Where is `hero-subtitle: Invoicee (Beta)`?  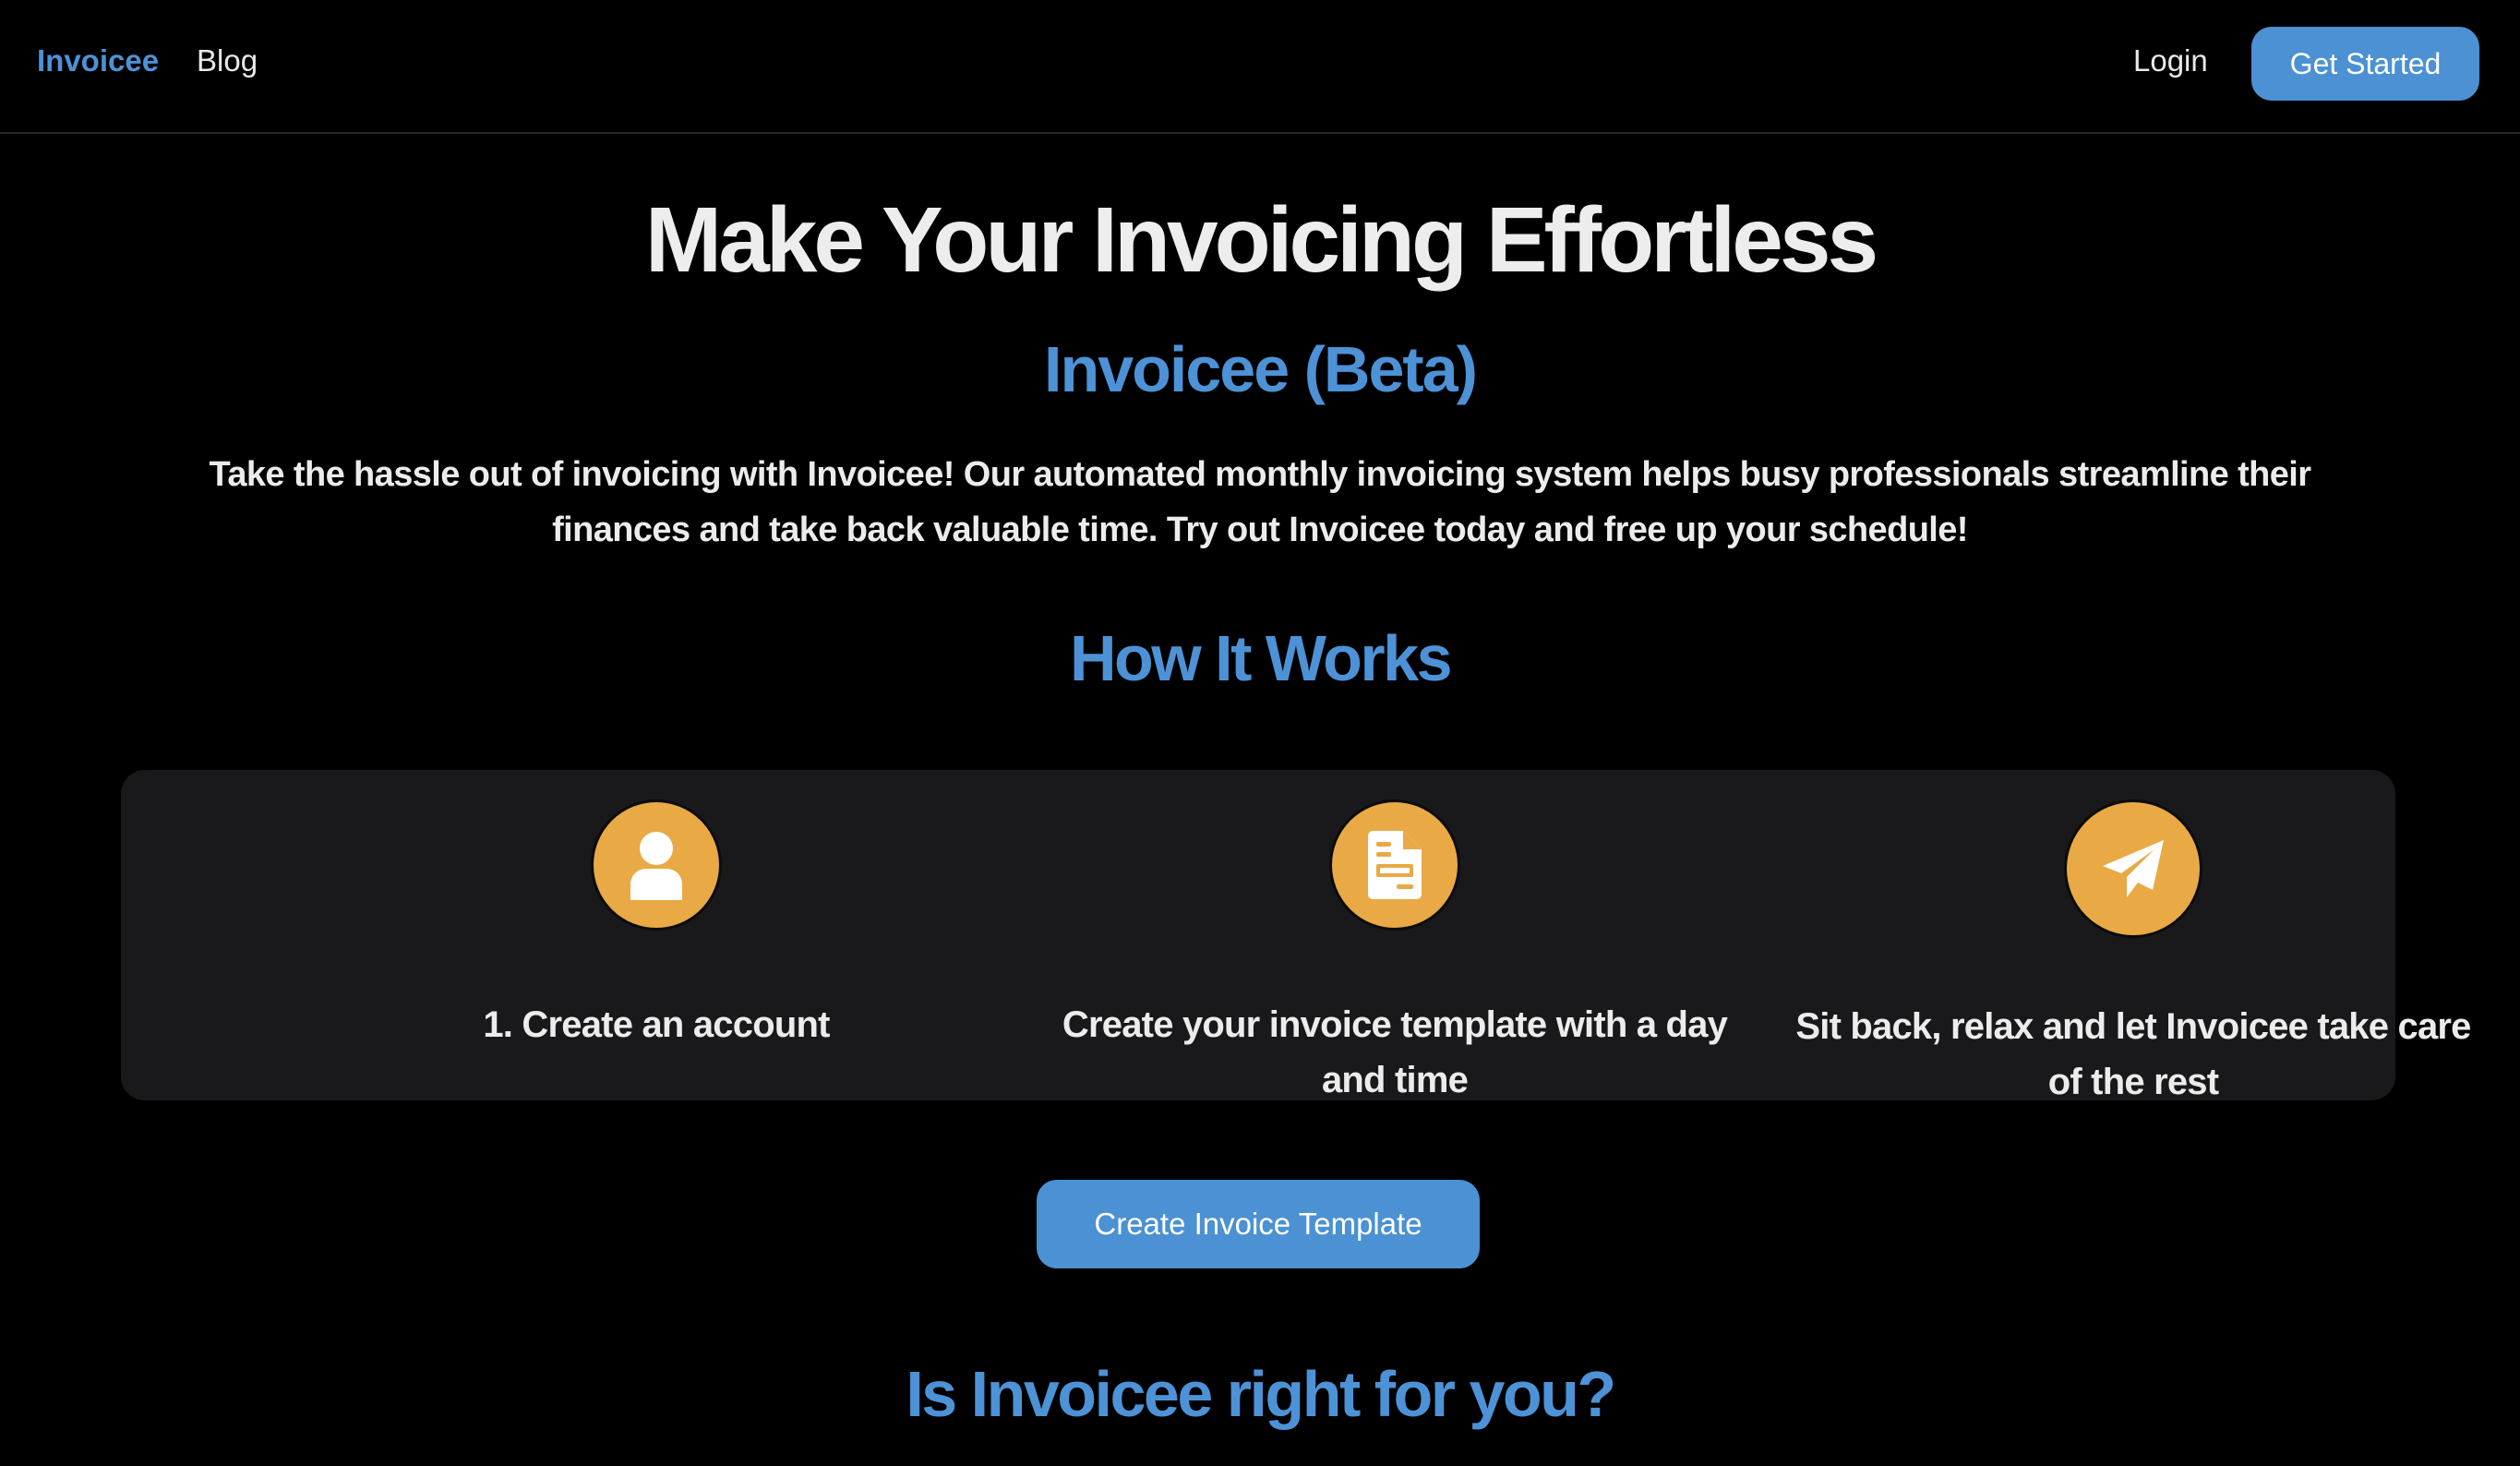 hero-subtitle: Invoicee (Beta) is located at coordinates (1261, 369).